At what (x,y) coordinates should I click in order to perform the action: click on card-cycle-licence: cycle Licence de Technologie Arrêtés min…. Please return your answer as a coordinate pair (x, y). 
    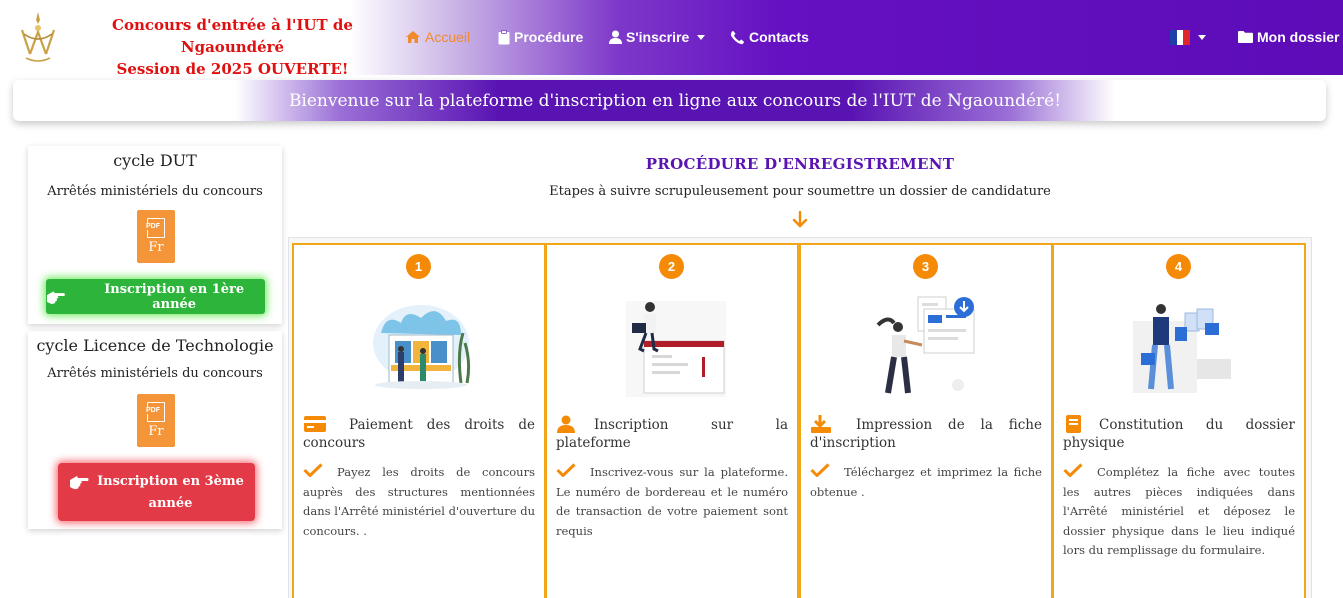
    Looking at the image, I should click on (155, 430).